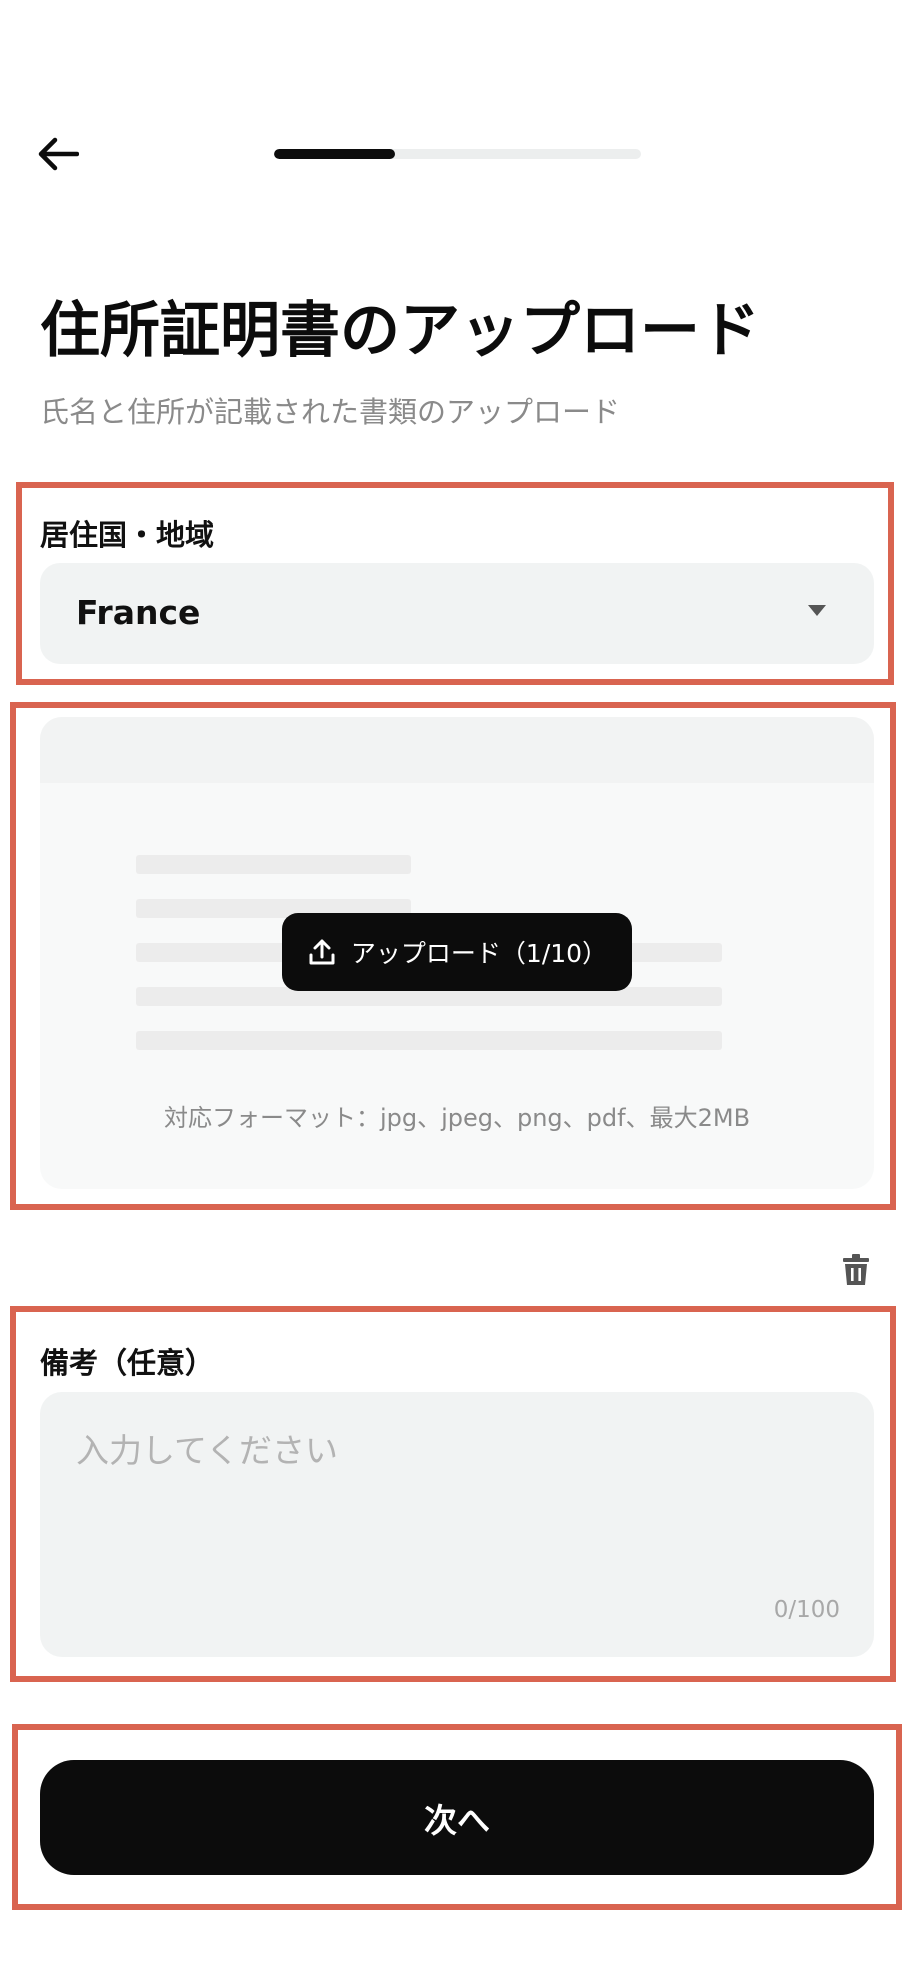  Describe the element at coordinates (330, 412) in the screenshot. I see `page-subtitle: 氏名と住所が記載された書類のアップロード` at that location.